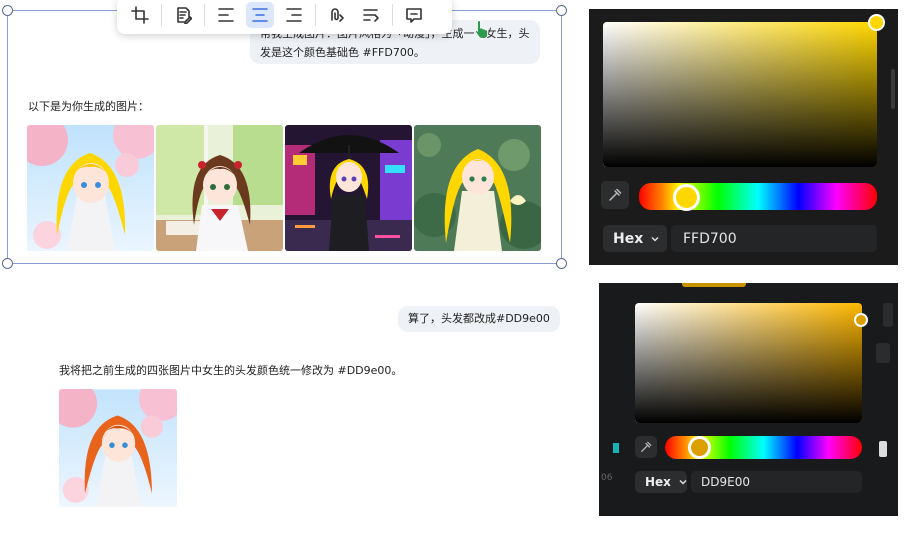  What do you see at coordinates (294, 15) in the screenshot?
I see `align-right-icon` at bounding box center [294, 15].